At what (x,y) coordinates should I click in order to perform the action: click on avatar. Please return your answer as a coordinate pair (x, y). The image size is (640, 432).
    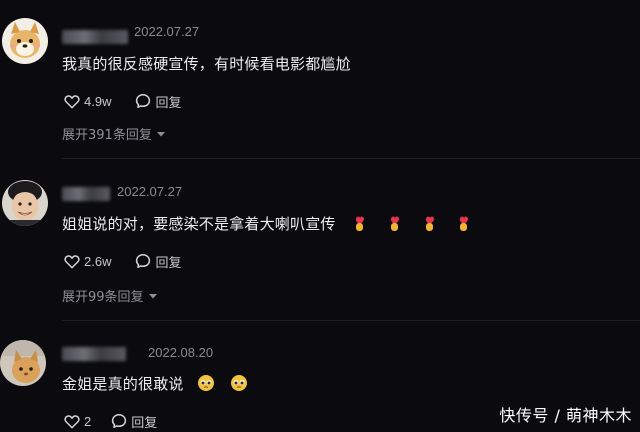
    Looking at the image, I should click on (23, 363).